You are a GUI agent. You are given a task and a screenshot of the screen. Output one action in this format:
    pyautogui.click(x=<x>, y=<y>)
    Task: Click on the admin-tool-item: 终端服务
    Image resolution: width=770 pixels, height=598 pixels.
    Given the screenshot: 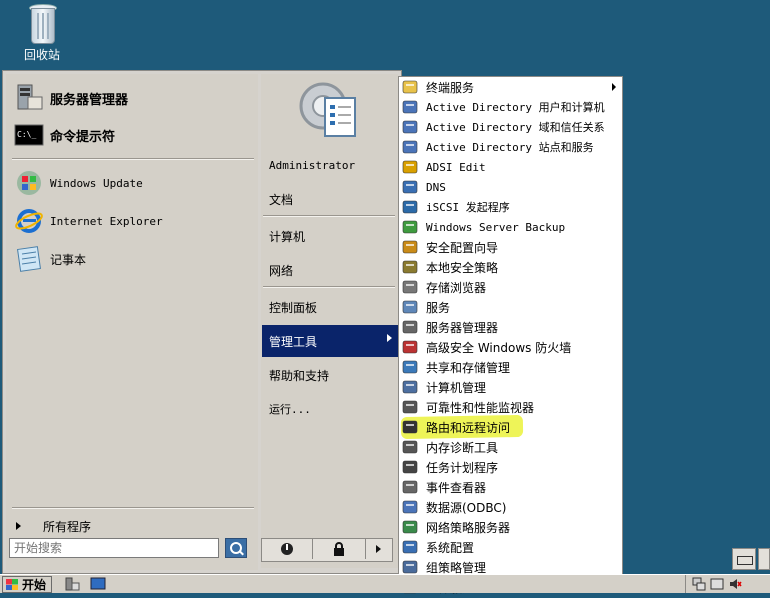 What is the action you would take?
    pyautogui.click(x=510, y=87)
    